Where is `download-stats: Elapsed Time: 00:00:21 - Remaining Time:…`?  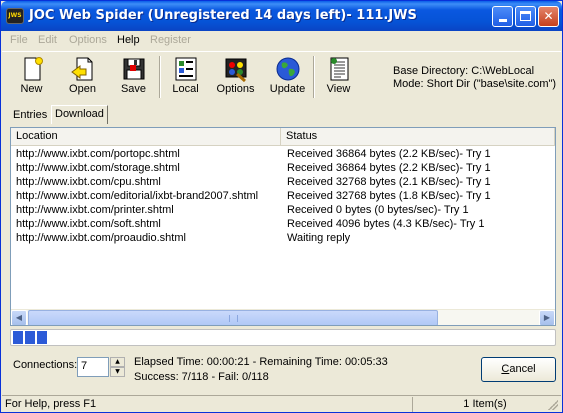
download-stats: Elapsed Time: 00:00:21 - Remaining Time:… is located at coordinates (261, 370).